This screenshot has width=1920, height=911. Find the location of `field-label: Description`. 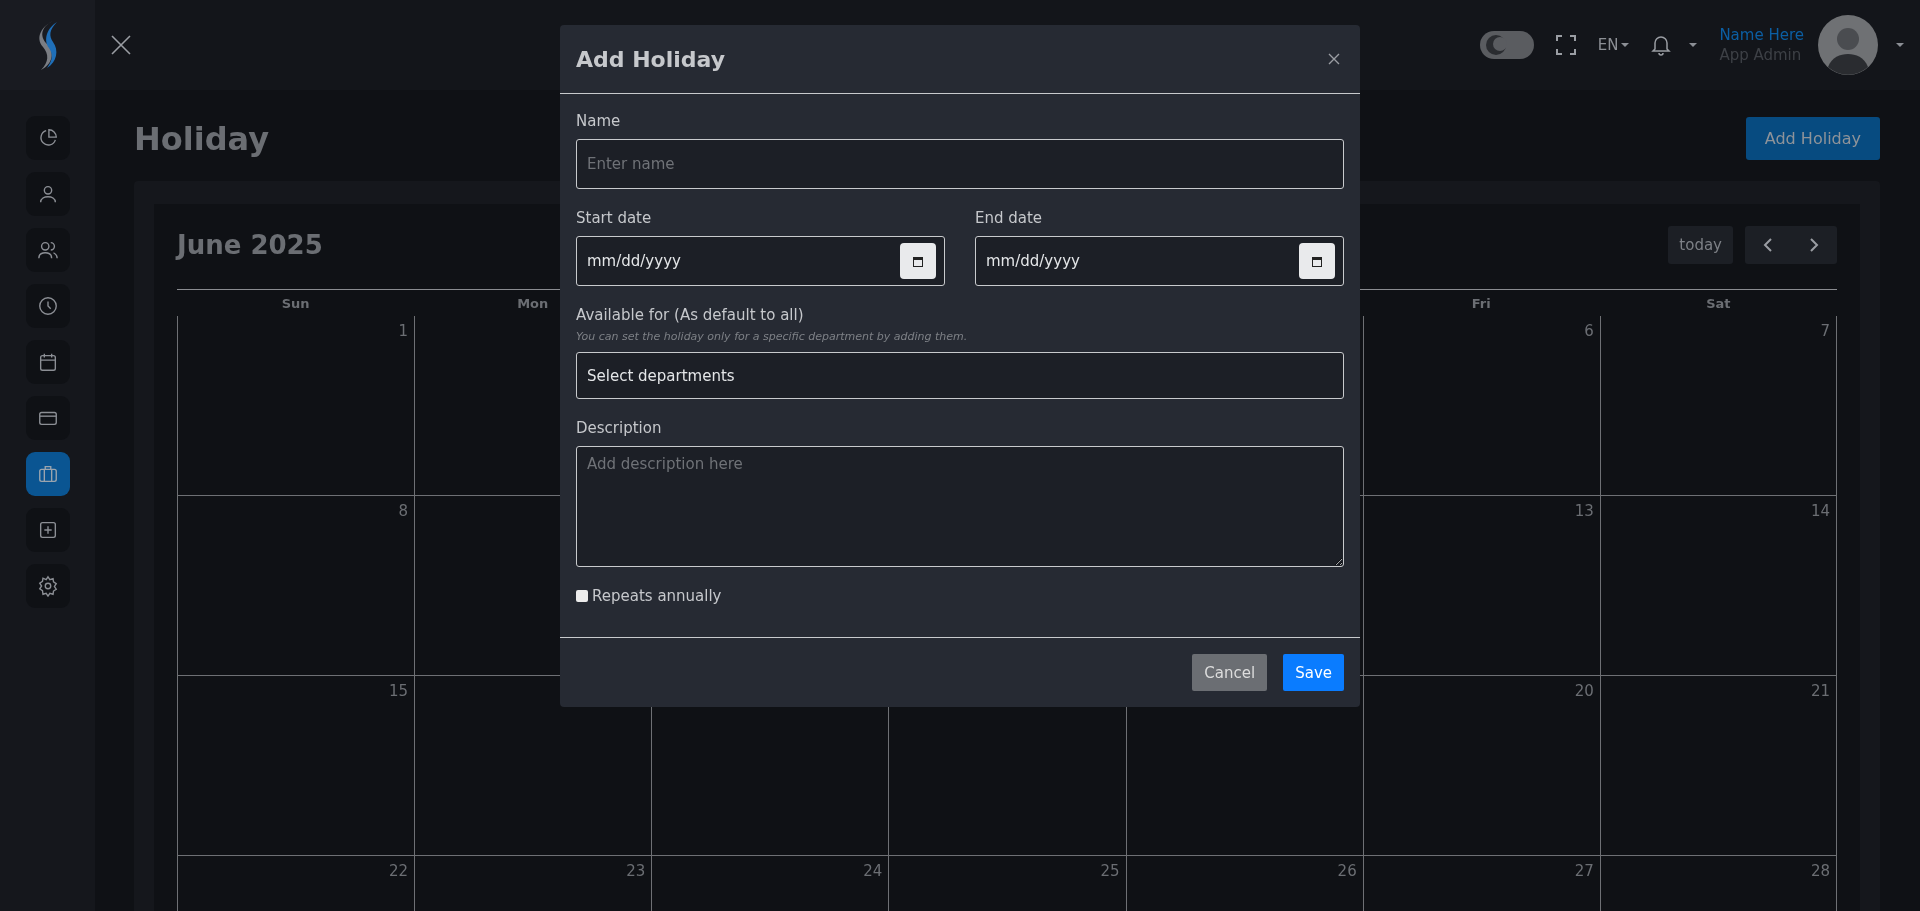

field-label: Description is located at coordinates (619, 428).